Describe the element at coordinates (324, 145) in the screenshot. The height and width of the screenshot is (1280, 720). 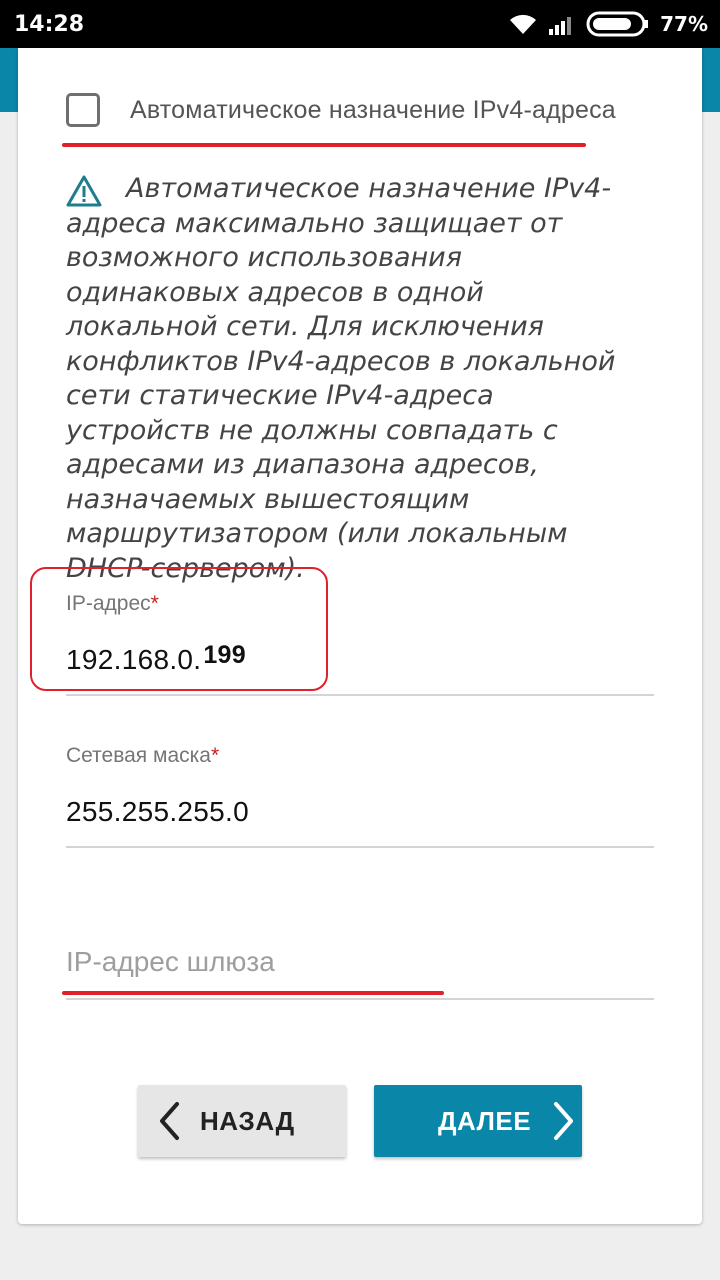
I see `annotation-underline-checkbox` at that location.